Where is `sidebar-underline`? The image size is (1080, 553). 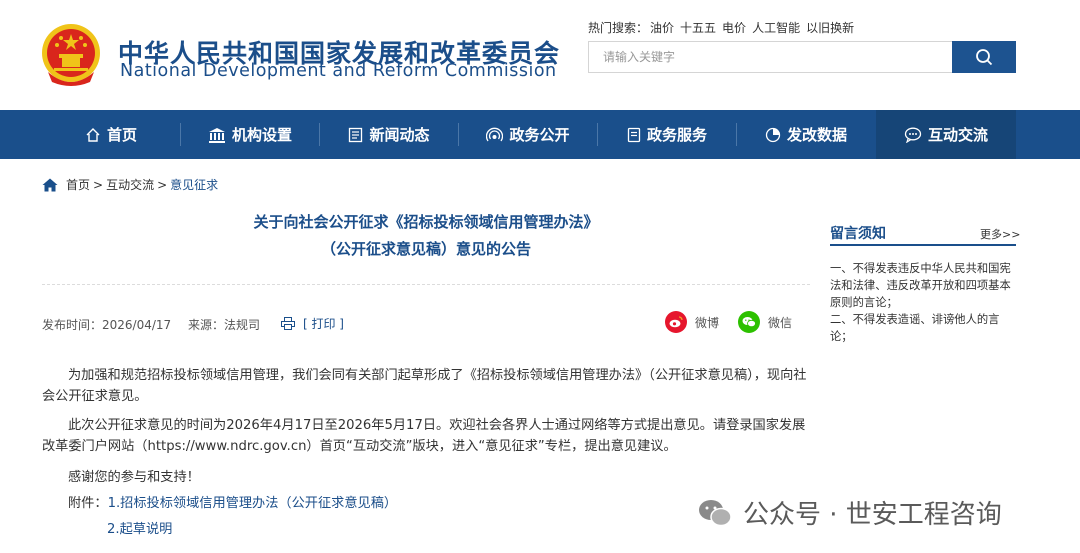
sidebar-underline is located at coordinates (923, 245).